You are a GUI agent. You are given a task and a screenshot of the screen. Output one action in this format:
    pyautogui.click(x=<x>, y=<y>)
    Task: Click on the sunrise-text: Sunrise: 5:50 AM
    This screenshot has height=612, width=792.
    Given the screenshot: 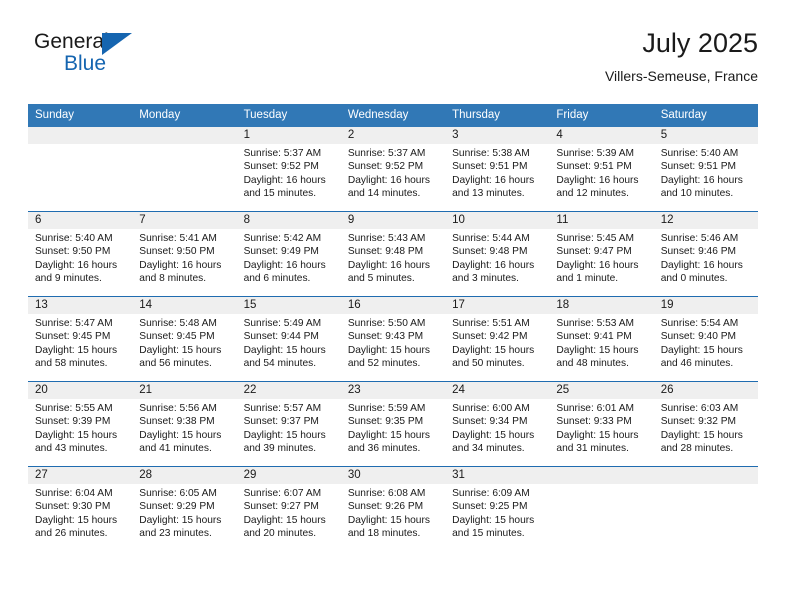 What is the action you would take?
    pyautogui.click(x=386, y=323)
    